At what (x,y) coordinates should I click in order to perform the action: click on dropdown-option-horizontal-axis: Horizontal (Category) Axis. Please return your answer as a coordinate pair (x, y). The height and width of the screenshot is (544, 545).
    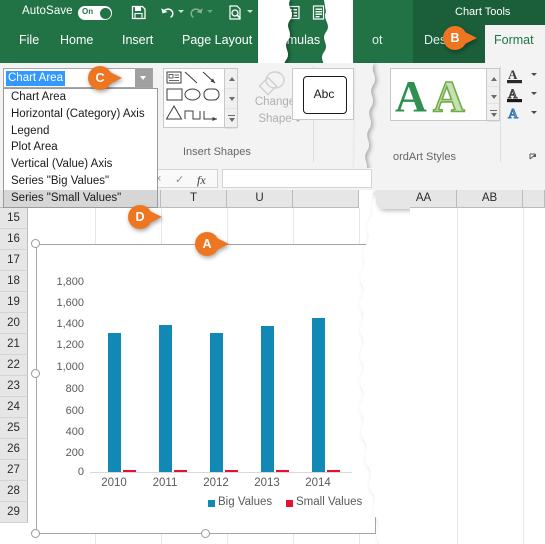
    Looking at the image, I should click on (80, 114).